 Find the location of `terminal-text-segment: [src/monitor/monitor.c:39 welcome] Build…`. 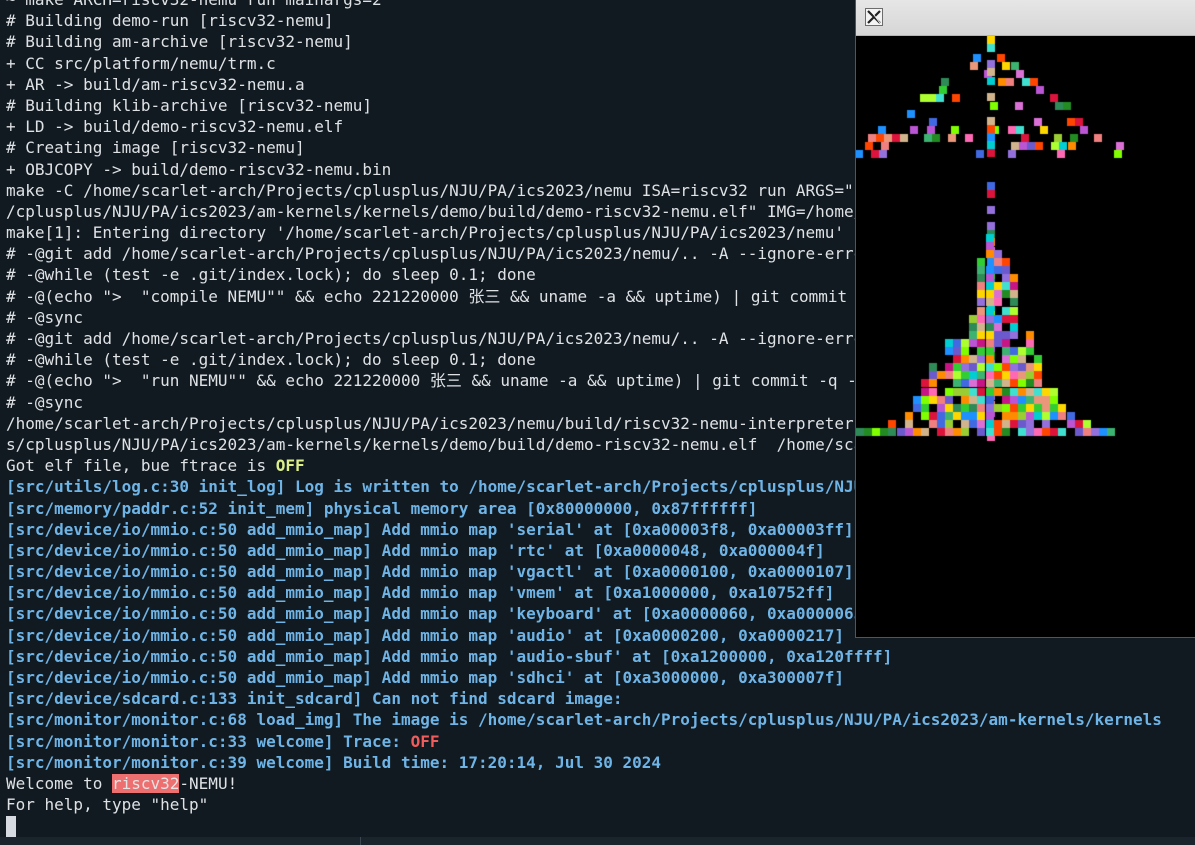

terminal-text-segment: [src/monitor/monitor.c:39 welcome] Build… is located at coordinates (334, 762).